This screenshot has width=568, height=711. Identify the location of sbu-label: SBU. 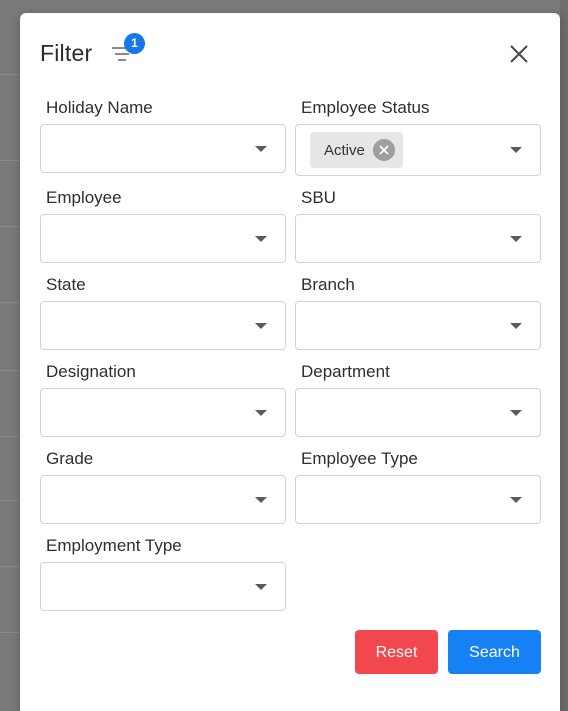
(318, 197).